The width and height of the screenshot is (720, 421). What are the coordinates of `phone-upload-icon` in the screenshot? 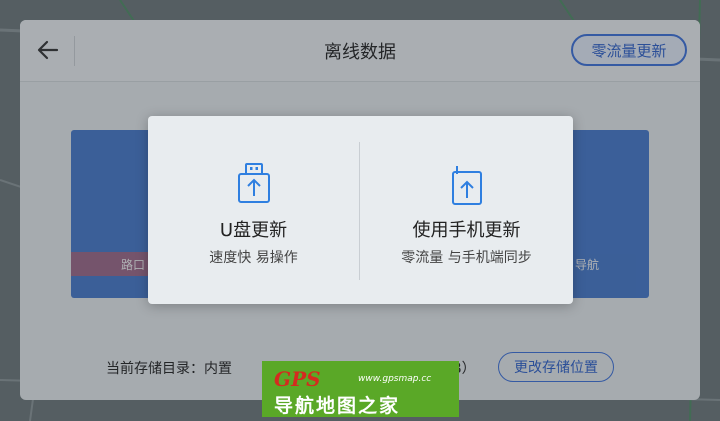 It's located at (467, 186).